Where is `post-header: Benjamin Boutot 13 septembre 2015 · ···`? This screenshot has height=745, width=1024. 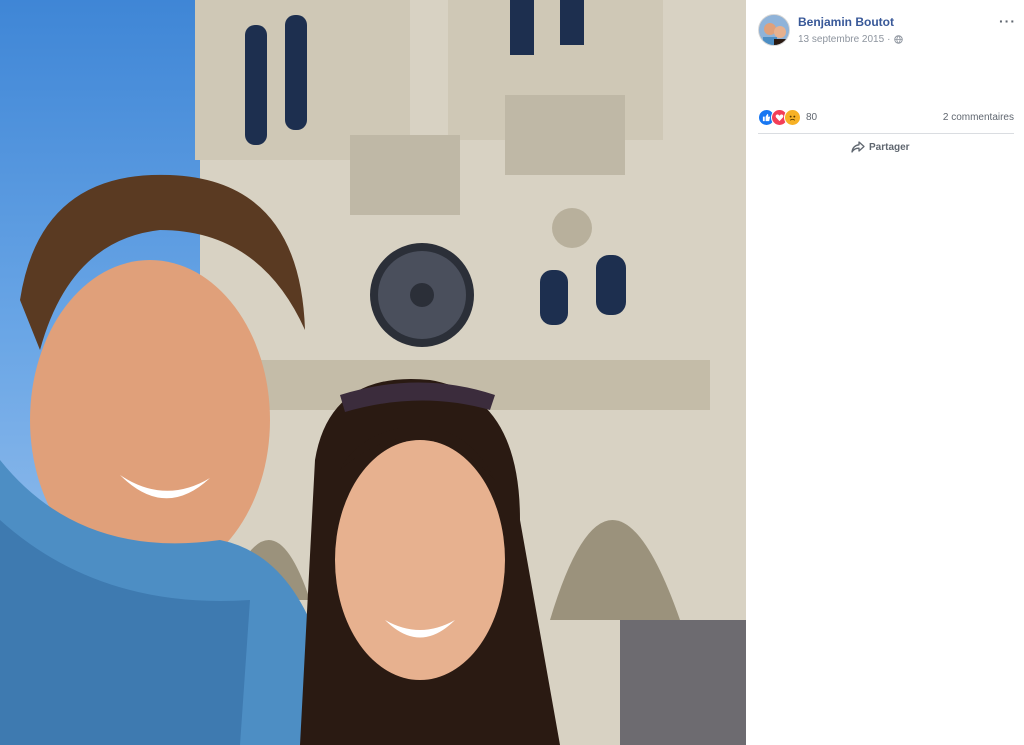
post-header: Benjamin Boutot 13 septembre 2015 · ··· is located at coordinates (887, 32).